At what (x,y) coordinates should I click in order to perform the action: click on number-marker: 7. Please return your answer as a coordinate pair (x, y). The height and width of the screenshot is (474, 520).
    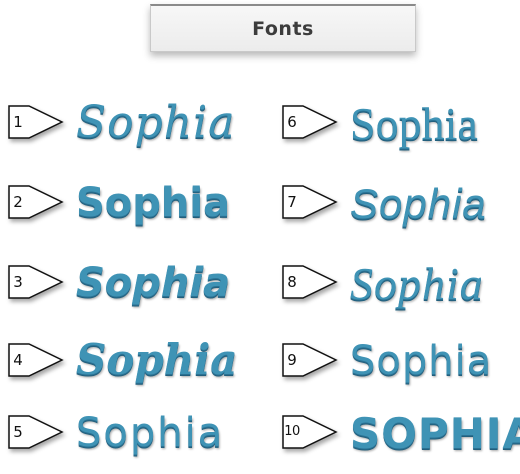
    Looking at the image, I should click on (309, 202).